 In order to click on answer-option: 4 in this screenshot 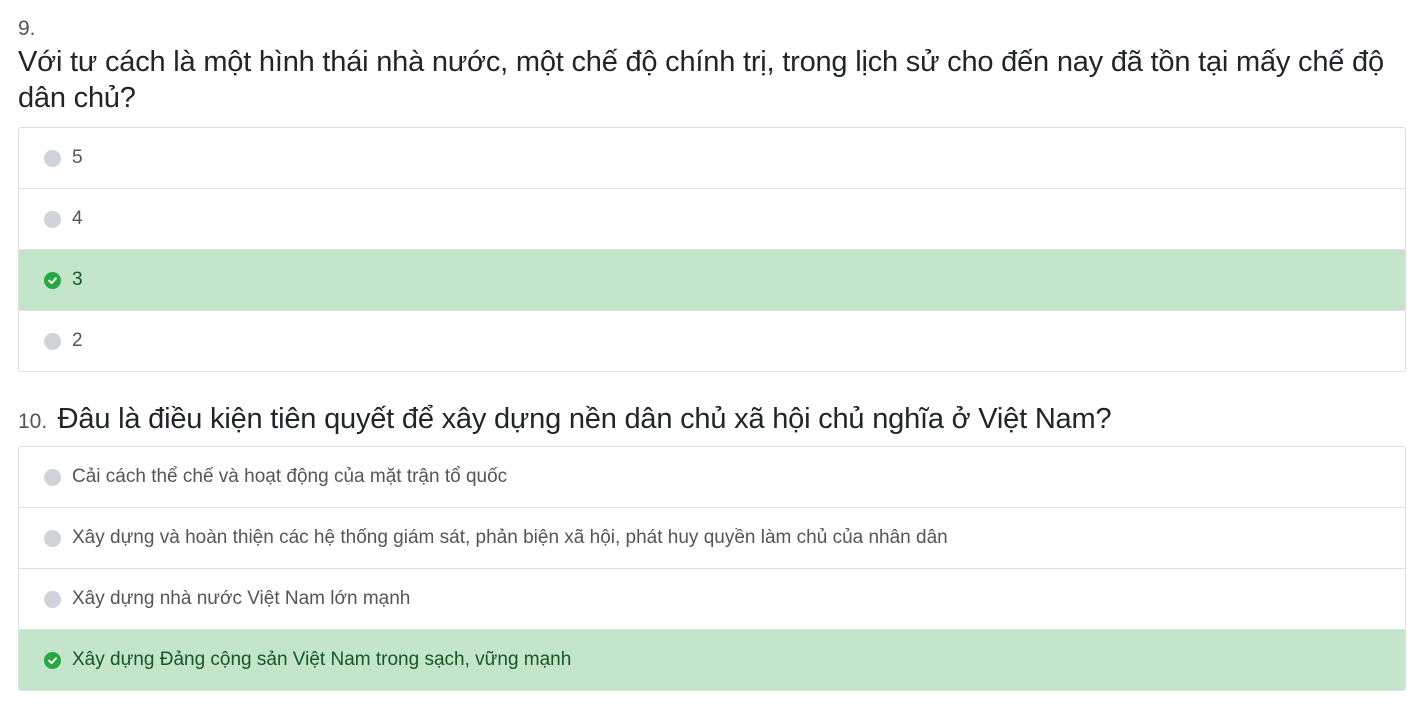, I will do `click(712, 219)`.